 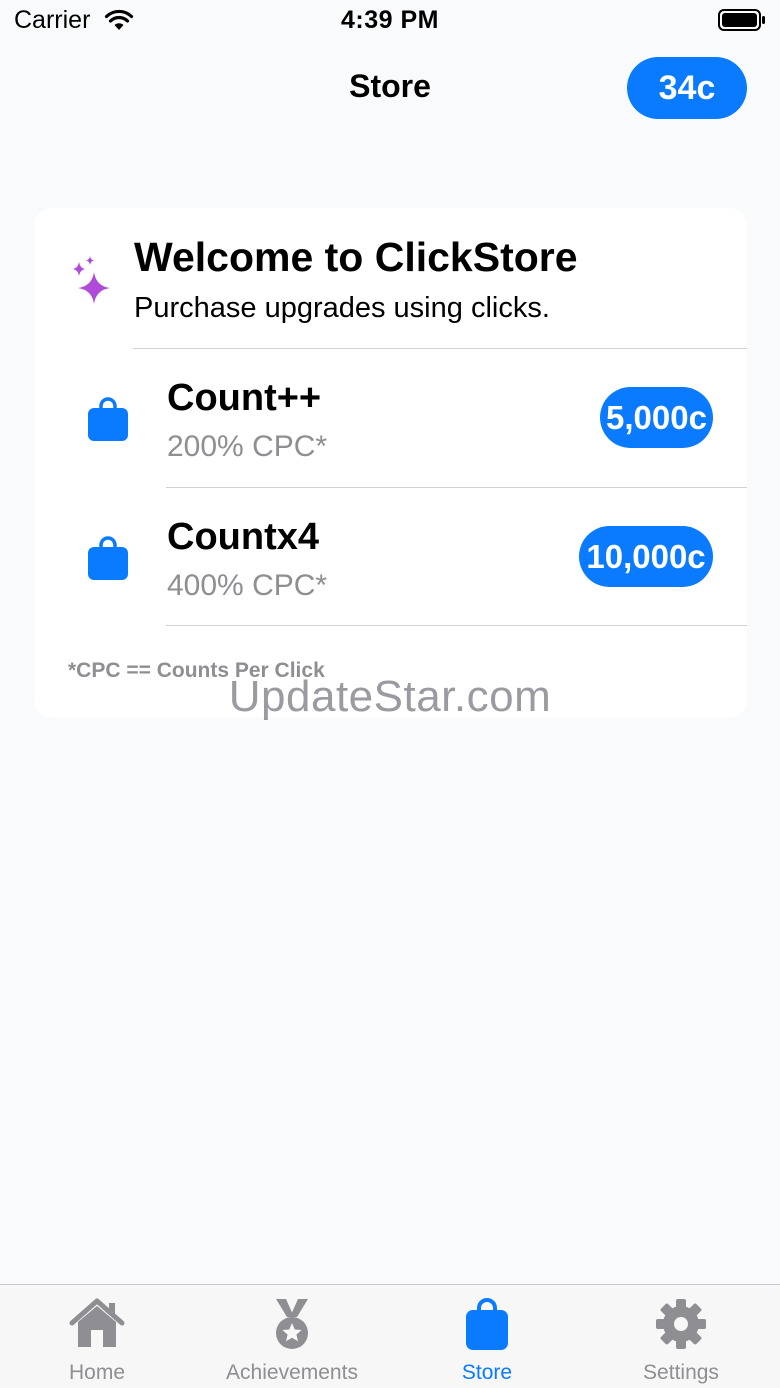 What do you see at coordinates (97, 1372) in the screenshot?
I see `tab-label: Home` at bounding box center [97, 1372].